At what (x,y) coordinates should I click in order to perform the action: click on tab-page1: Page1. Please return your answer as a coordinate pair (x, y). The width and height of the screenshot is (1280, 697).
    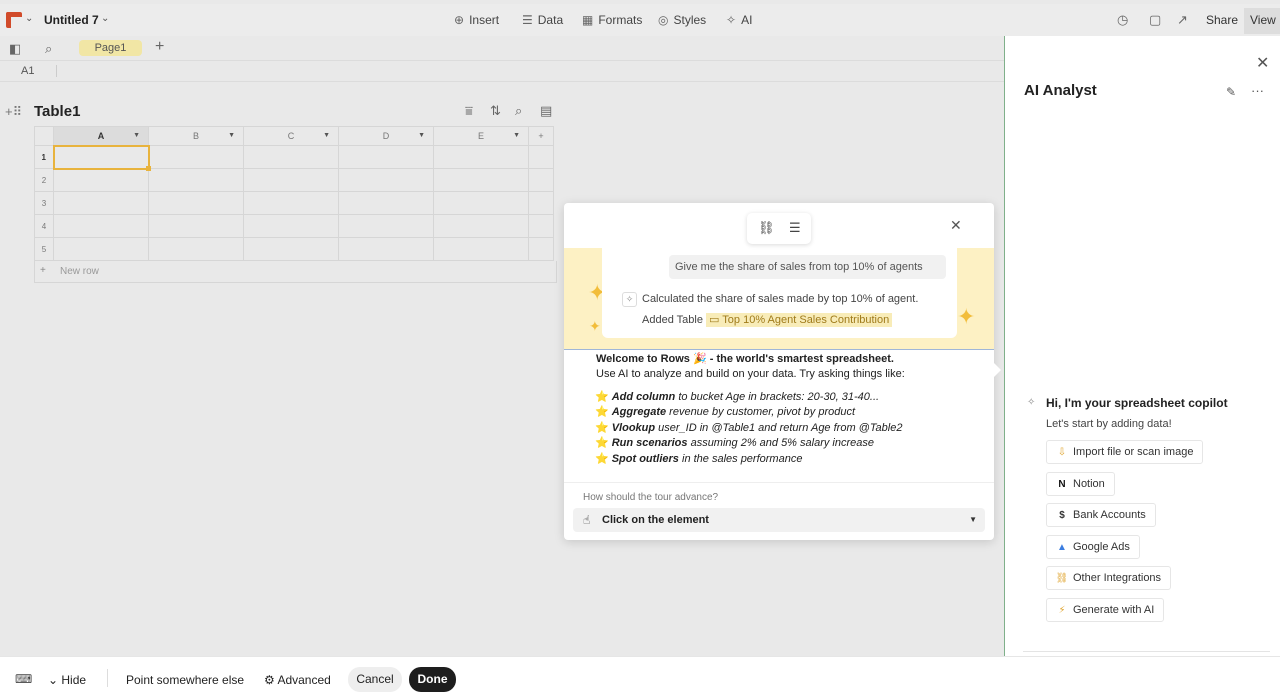
    Looking at the image, I should click on (110, 48).